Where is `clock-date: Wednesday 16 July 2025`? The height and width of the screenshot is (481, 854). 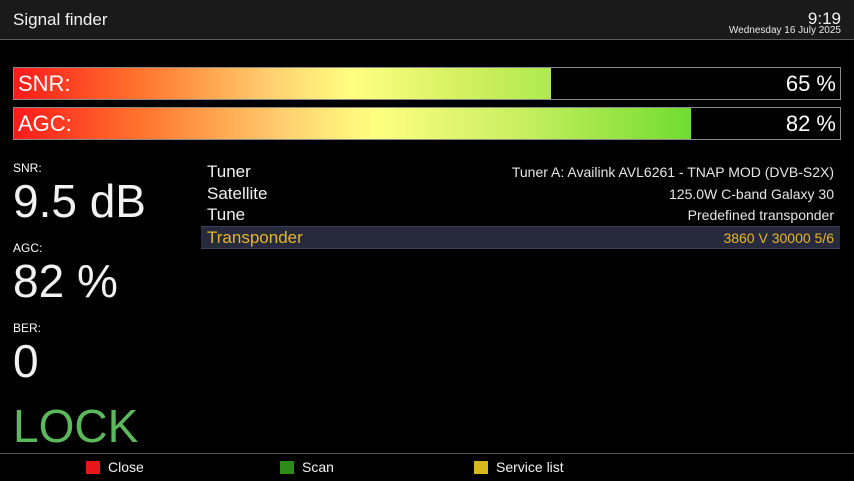
clock-date: Wednesday 16 July 2025 is located at coordinates (784, 30).